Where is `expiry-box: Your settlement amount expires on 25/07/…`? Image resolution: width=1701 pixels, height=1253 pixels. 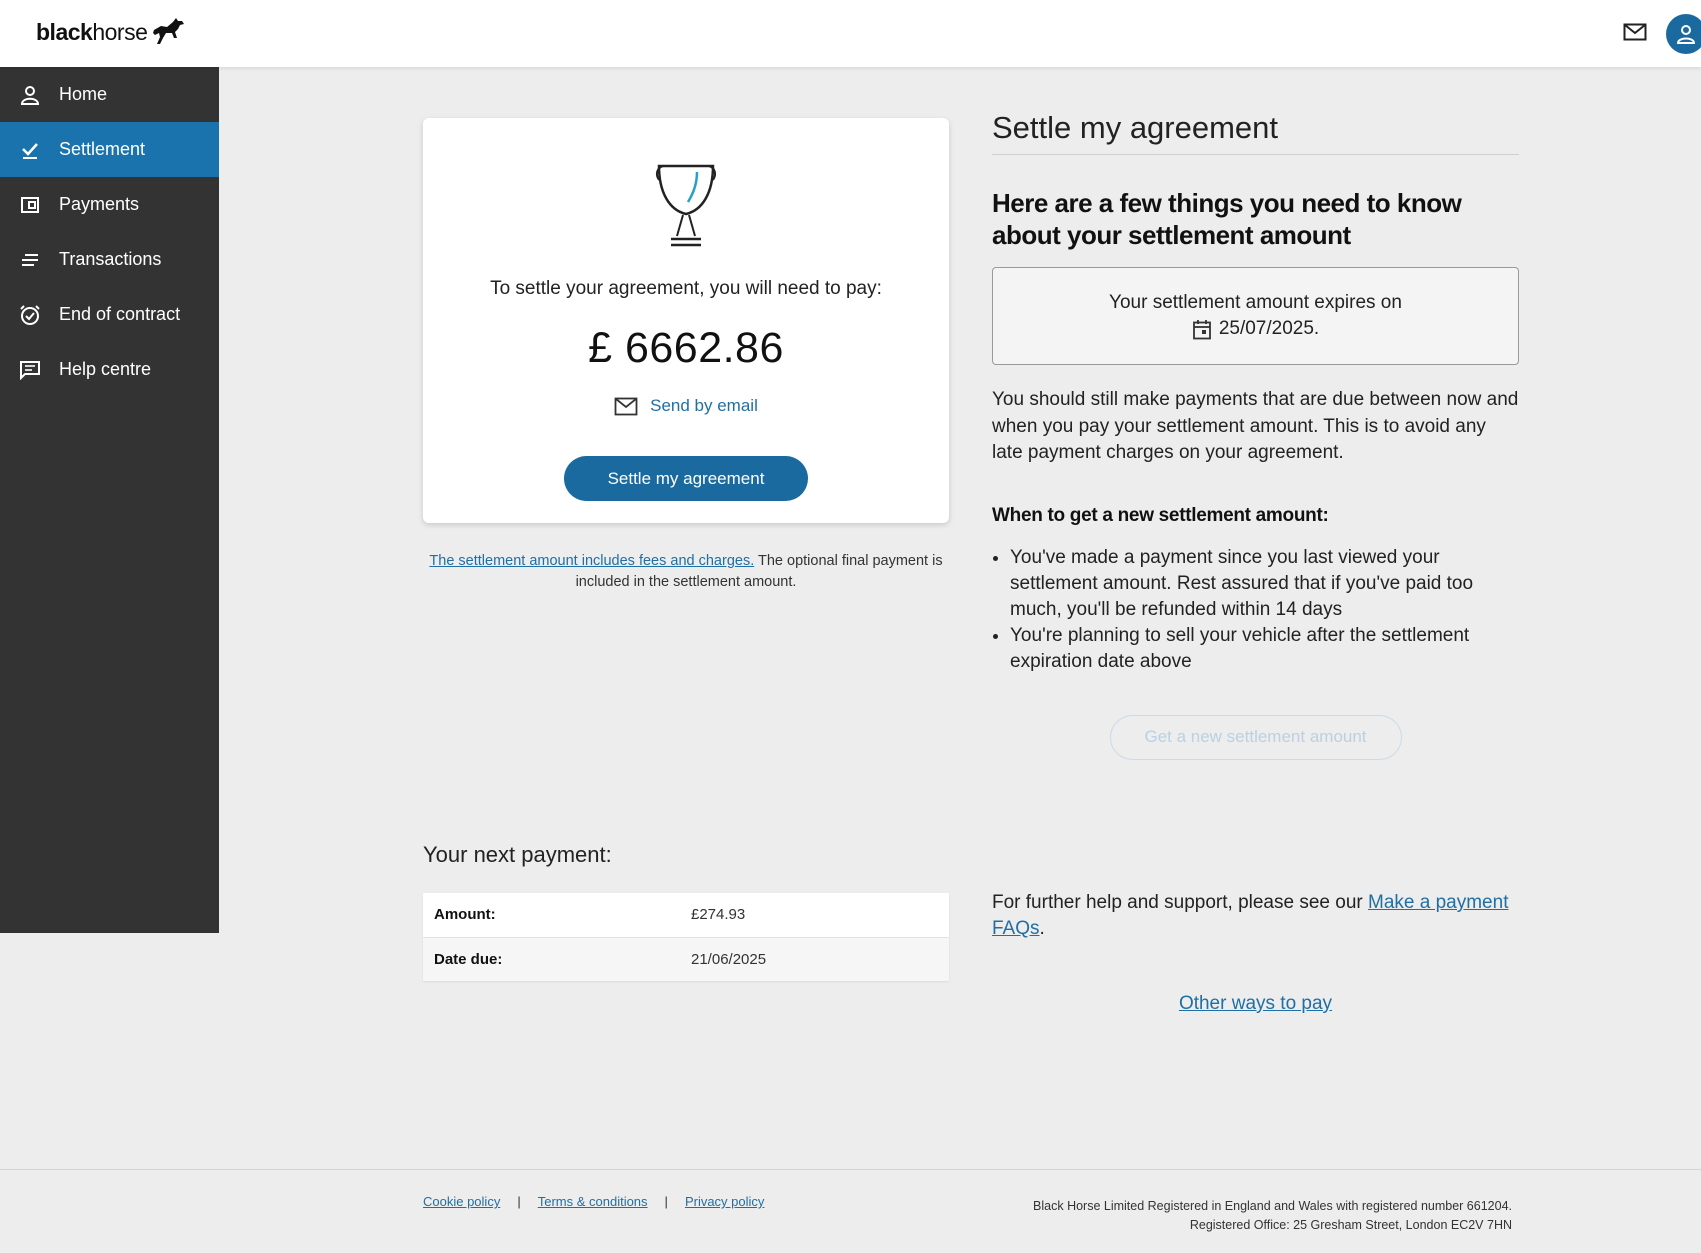 expiry-box: Your settlement amount expires on 25/07/… is located at coordinates (1255, 316).